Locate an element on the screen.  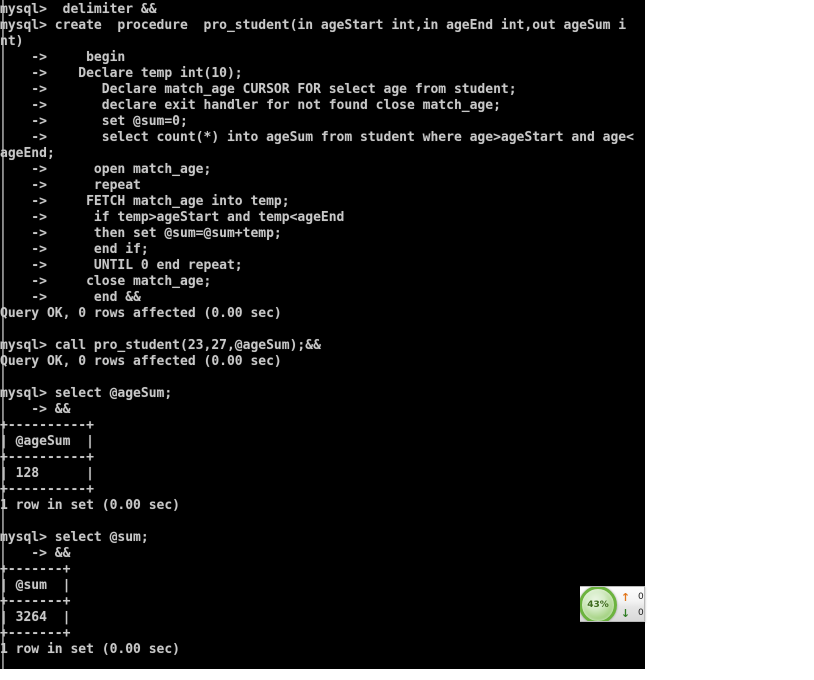
upload-arrow-icon: ↑ is located at coordinates (625, 597).